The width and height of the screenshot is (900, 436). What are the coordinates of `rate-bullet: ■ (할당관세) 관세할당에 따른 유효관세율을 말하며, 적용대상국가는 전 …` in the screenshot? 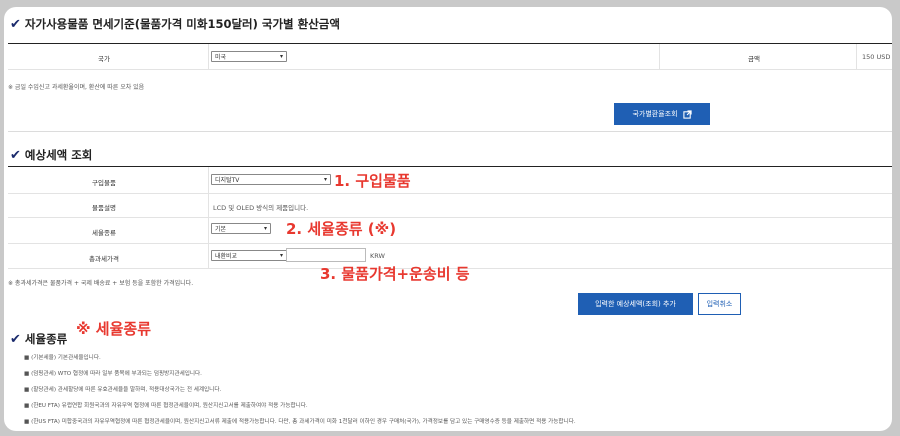 It's located at (123, 390).